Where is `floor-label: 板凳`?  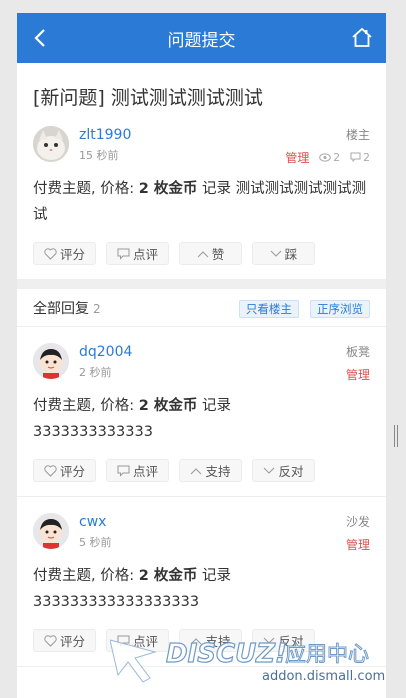
floor-label: 板凳 is located at coordinates (357, 352).